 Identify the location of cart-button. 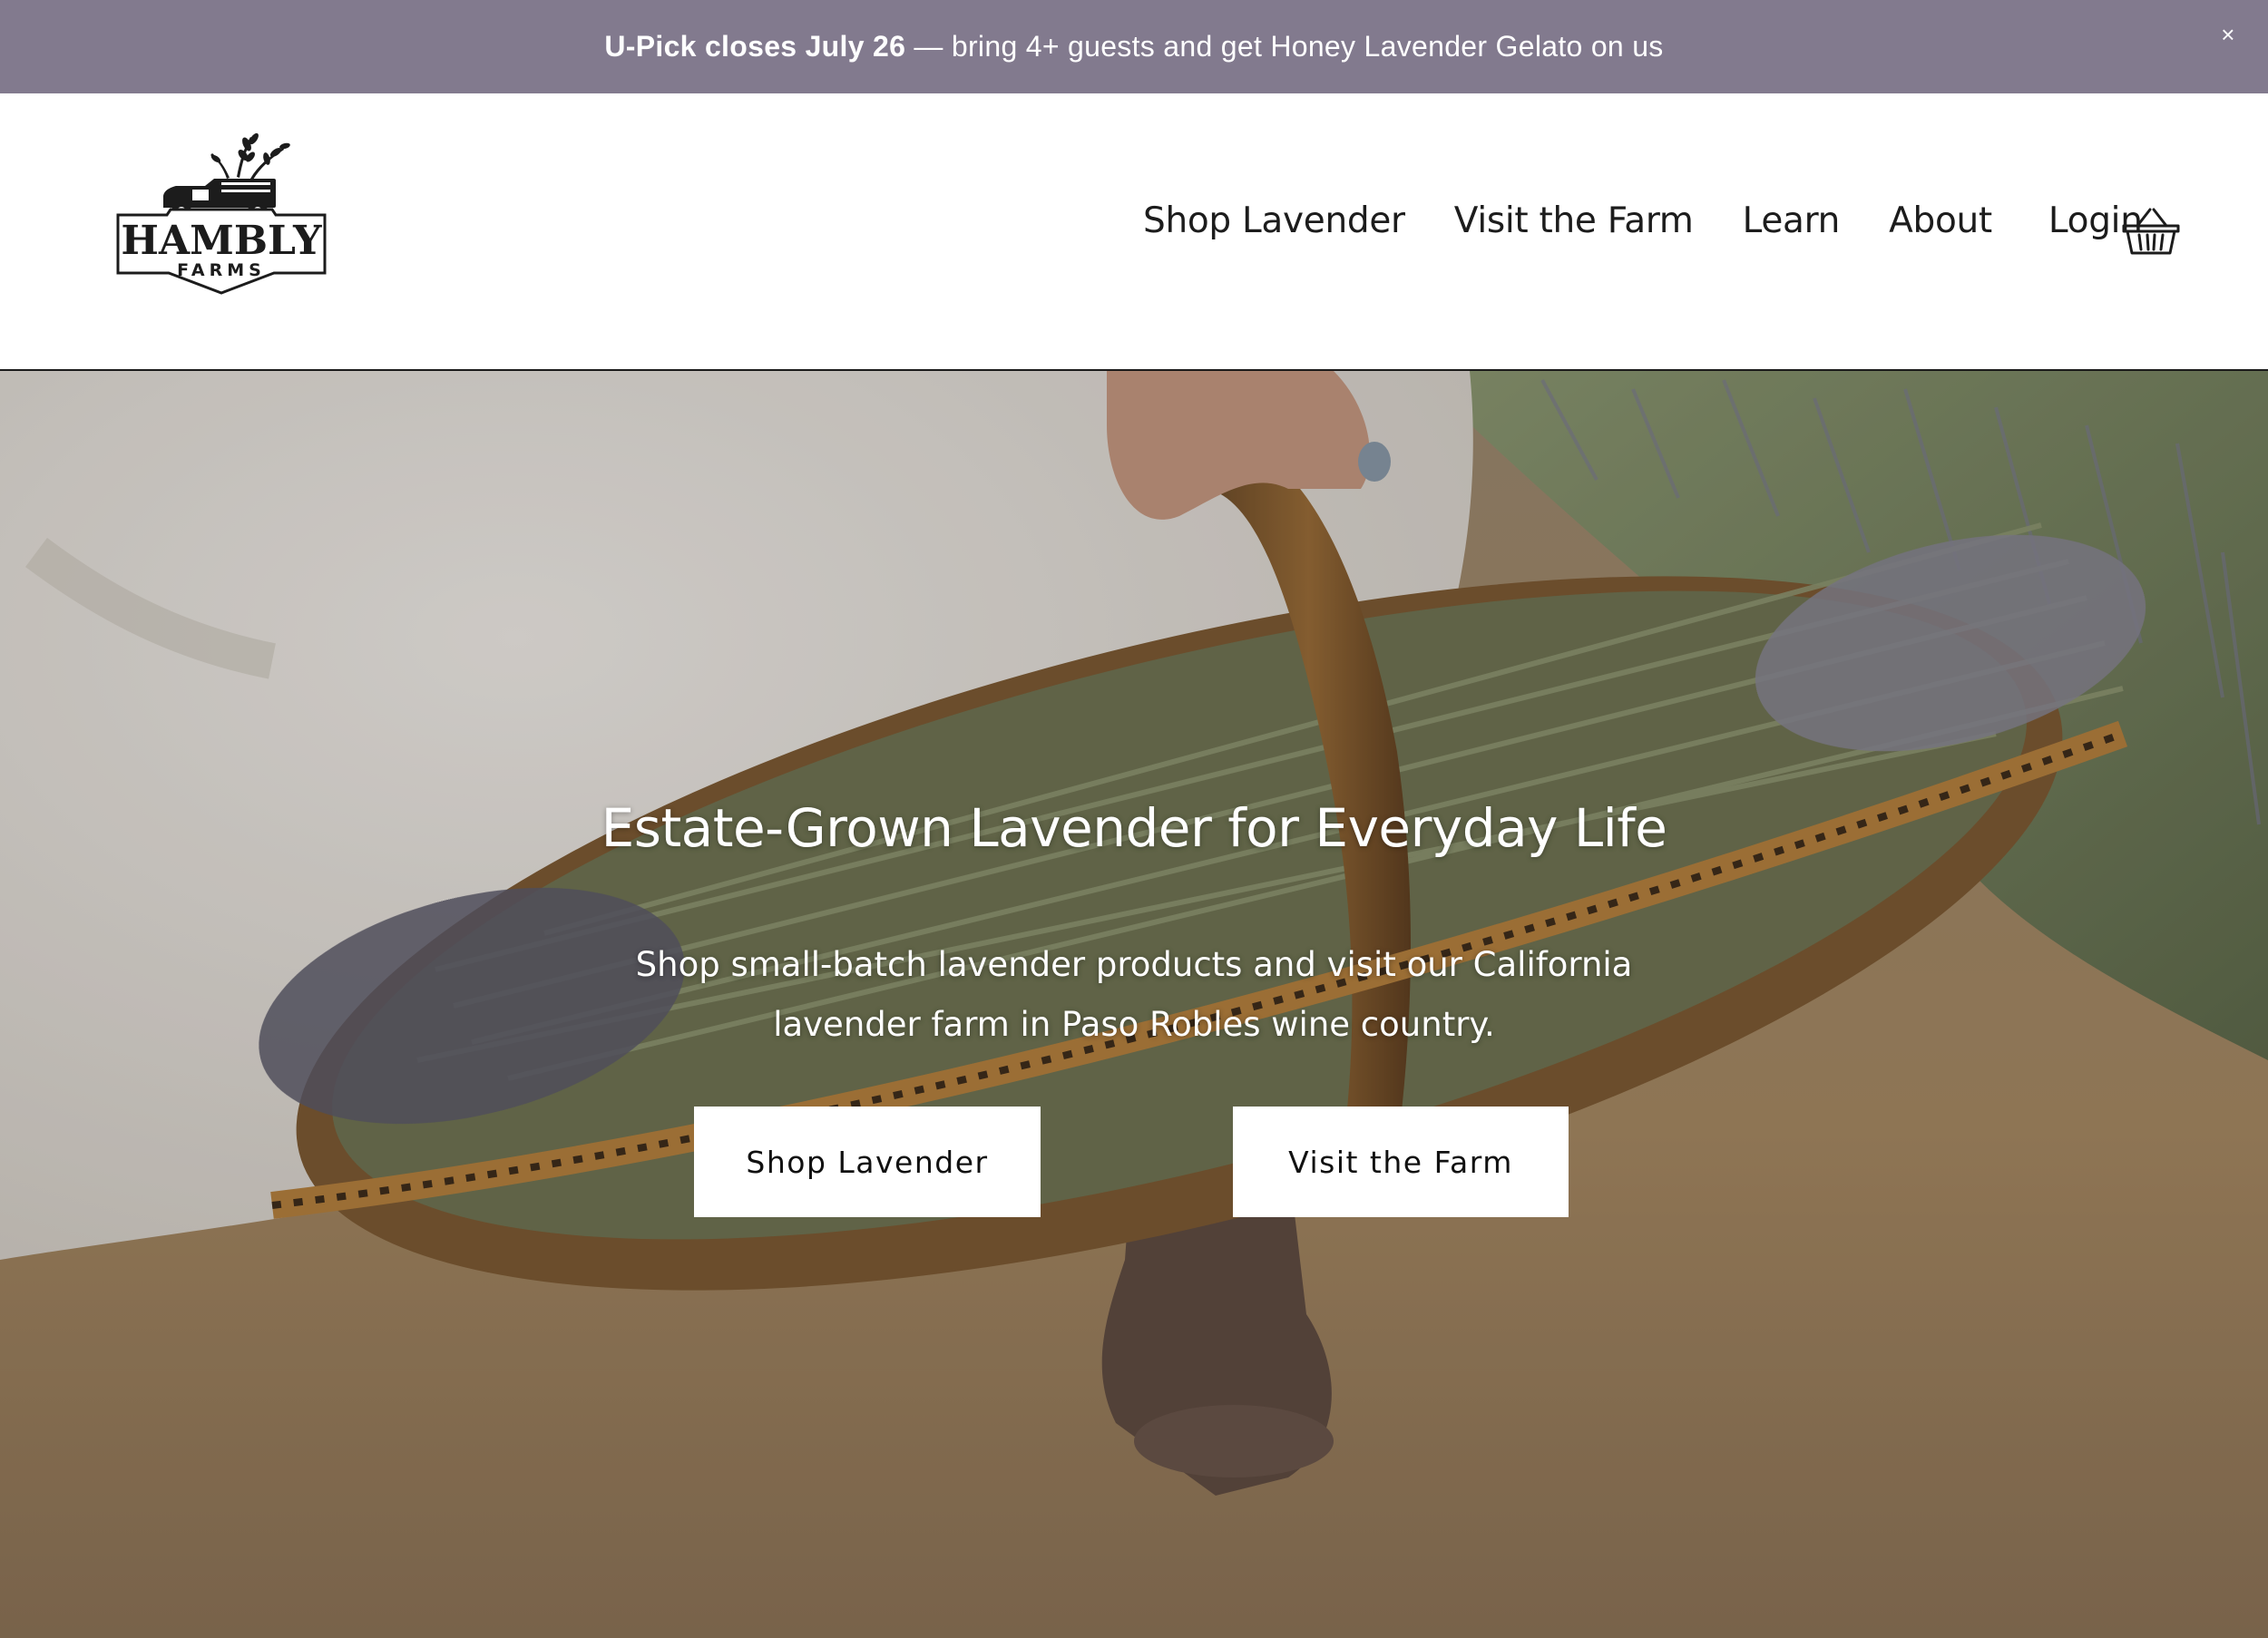
(2151, 231).